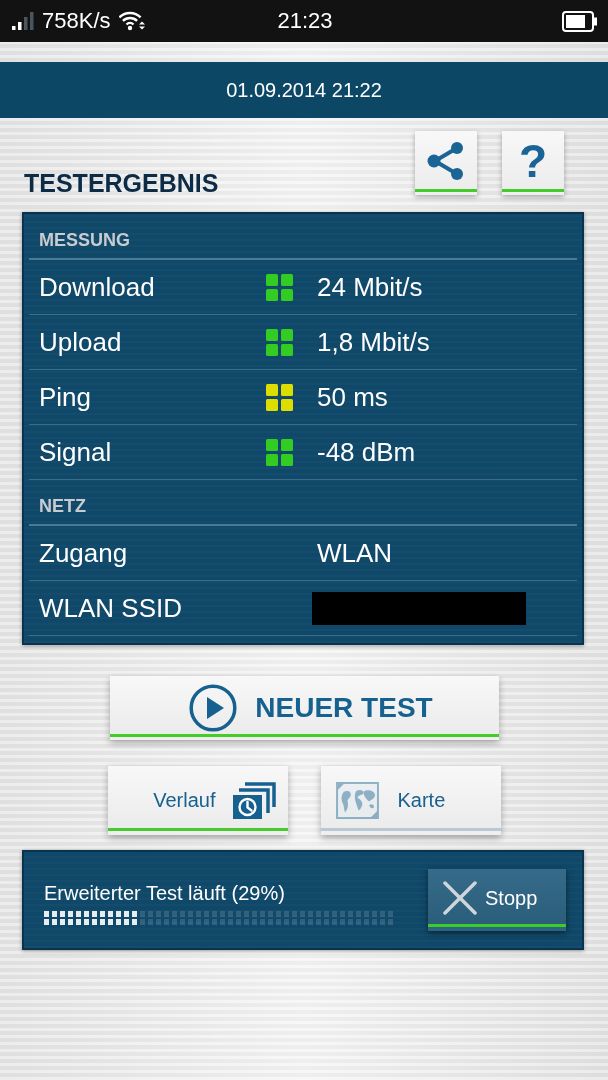 The image size is (608, 1080). Describe the element at coordinates (304, 708) in the screenshot. I see `new-test-button: NEUER TEST` at that location.